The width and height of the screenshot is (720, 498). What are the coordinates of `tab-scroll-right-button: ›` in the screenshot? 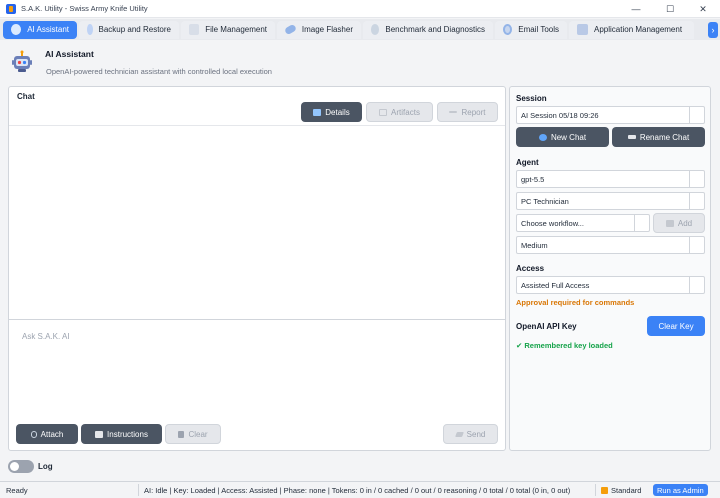 It's located at (713, 30).